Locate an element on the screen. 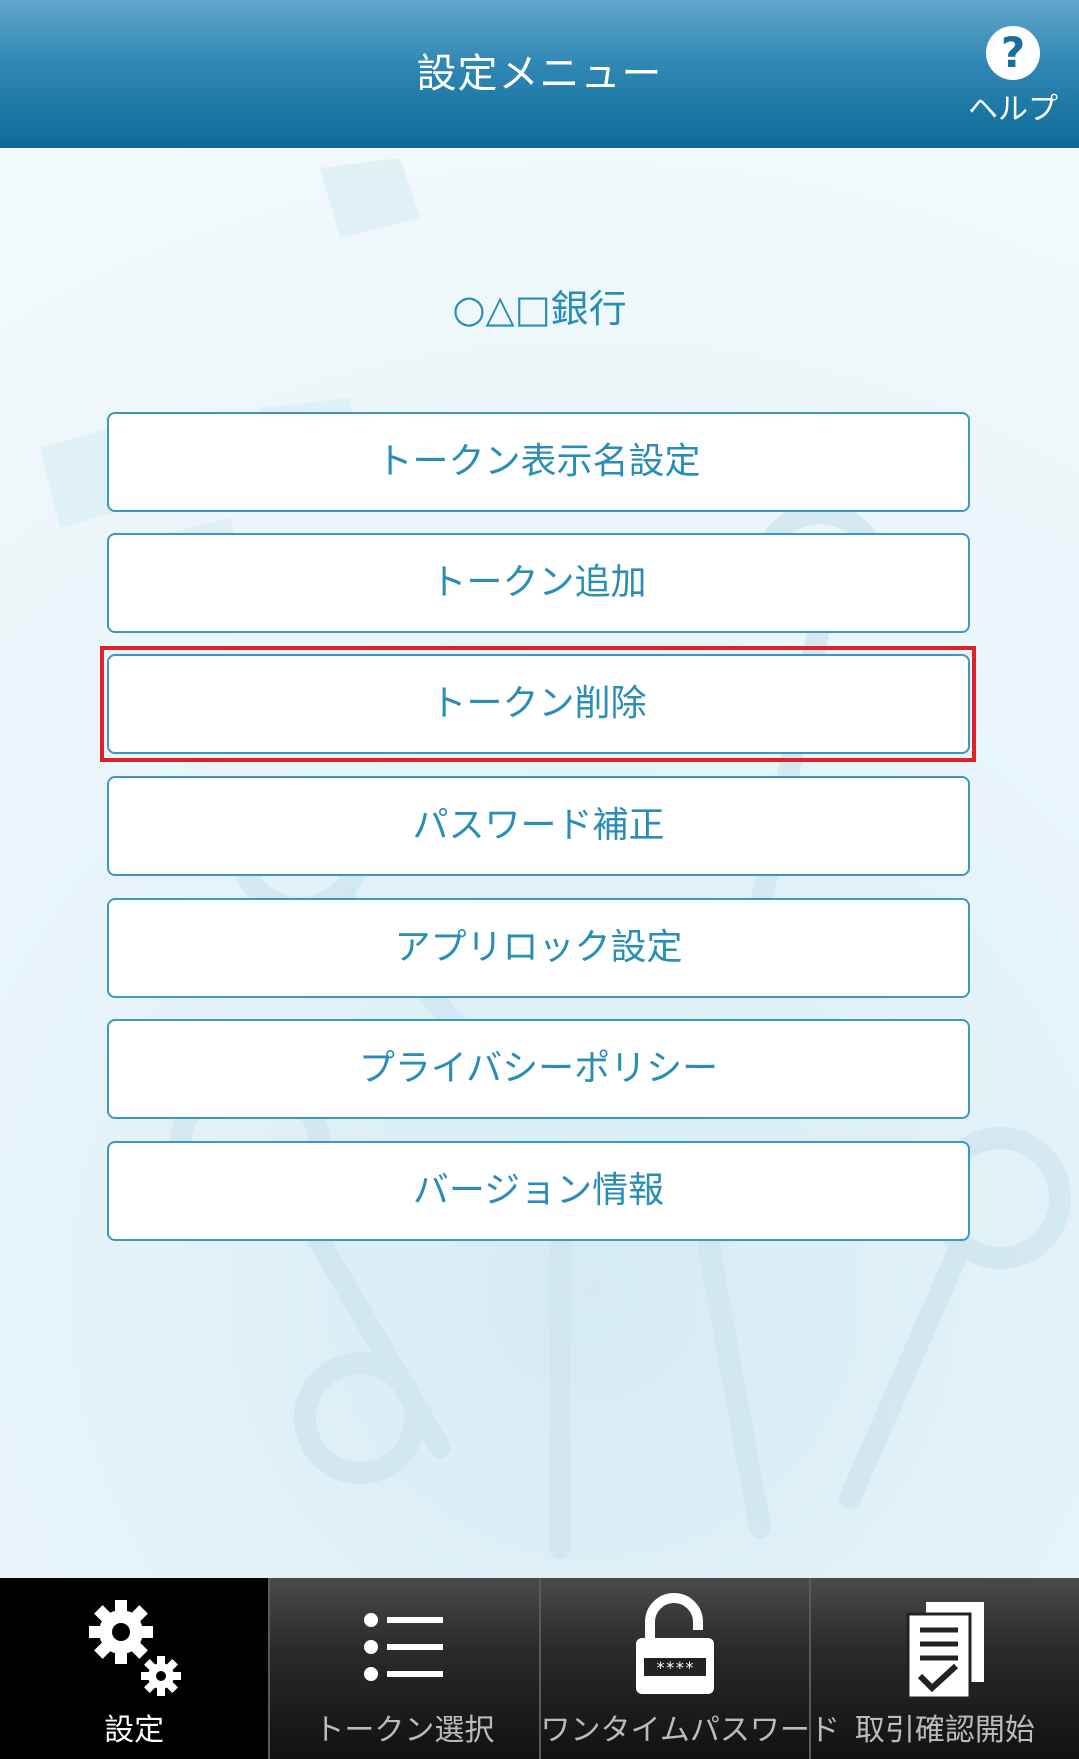  tab-transaction-confirm-label: 取引確認開始 is located at coordinates (944, 1730).